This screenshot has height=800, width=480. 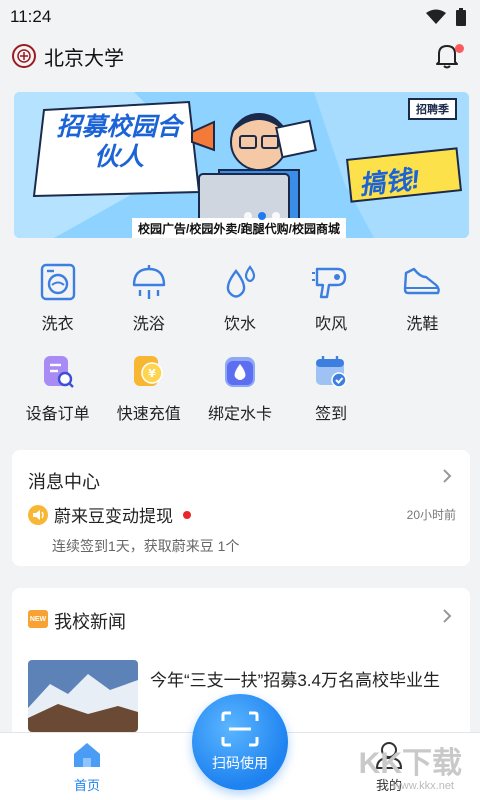 What do you see at coordinates (38, 619) in the screenshot?
I see `news-badge-icon: NEW` at bounding box center [38, 619].